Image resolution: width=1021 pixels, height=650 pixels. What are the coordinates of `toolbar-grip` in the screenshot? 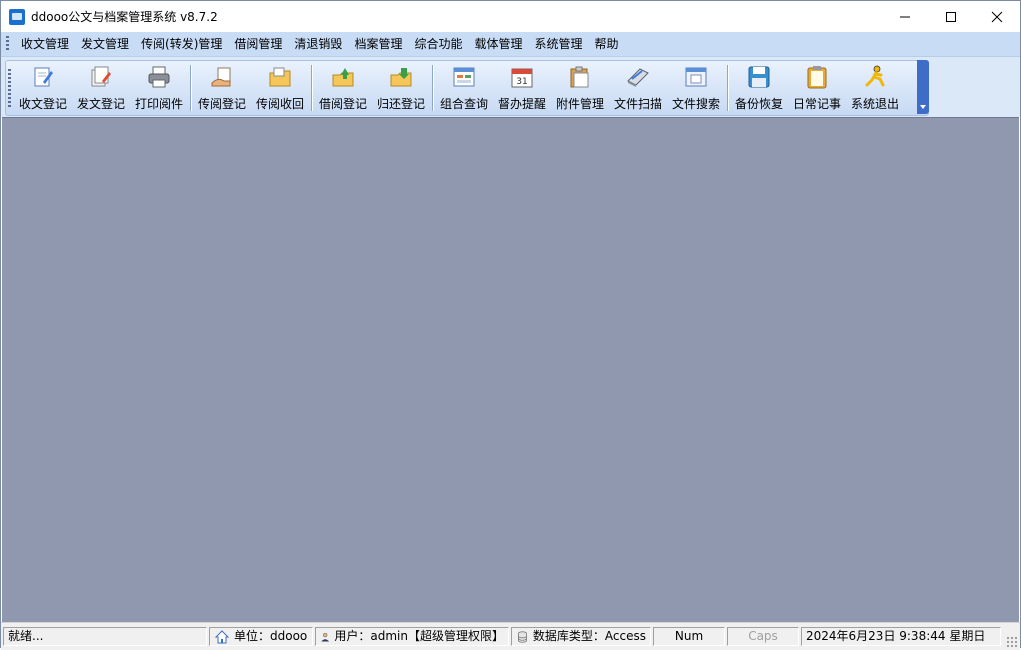 It's located at (9, 88).